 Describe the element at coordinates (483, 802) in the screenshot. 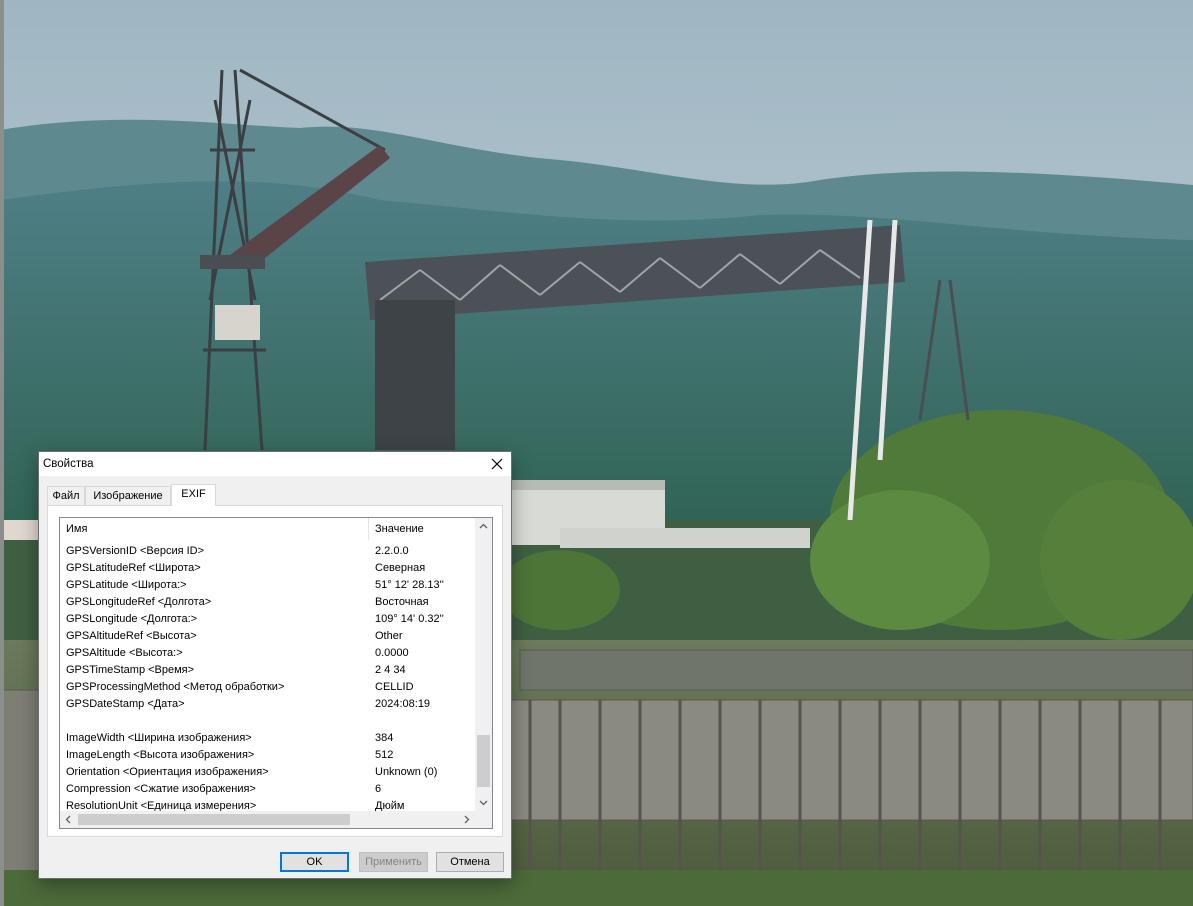

I see `scroll-down-icon` at that location.